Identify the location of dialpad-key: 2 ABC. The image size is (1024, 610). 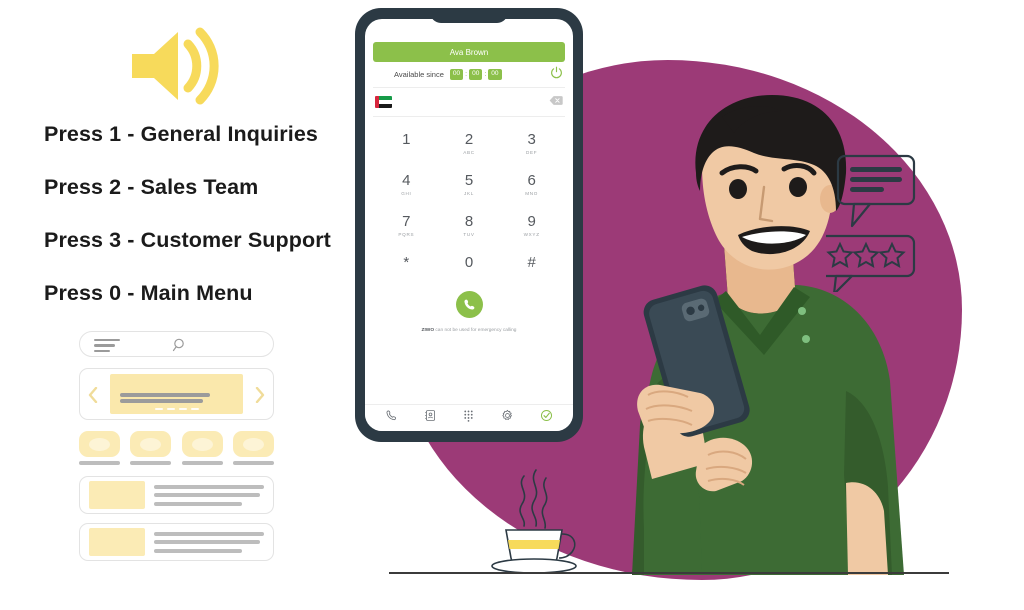
(469, 145).